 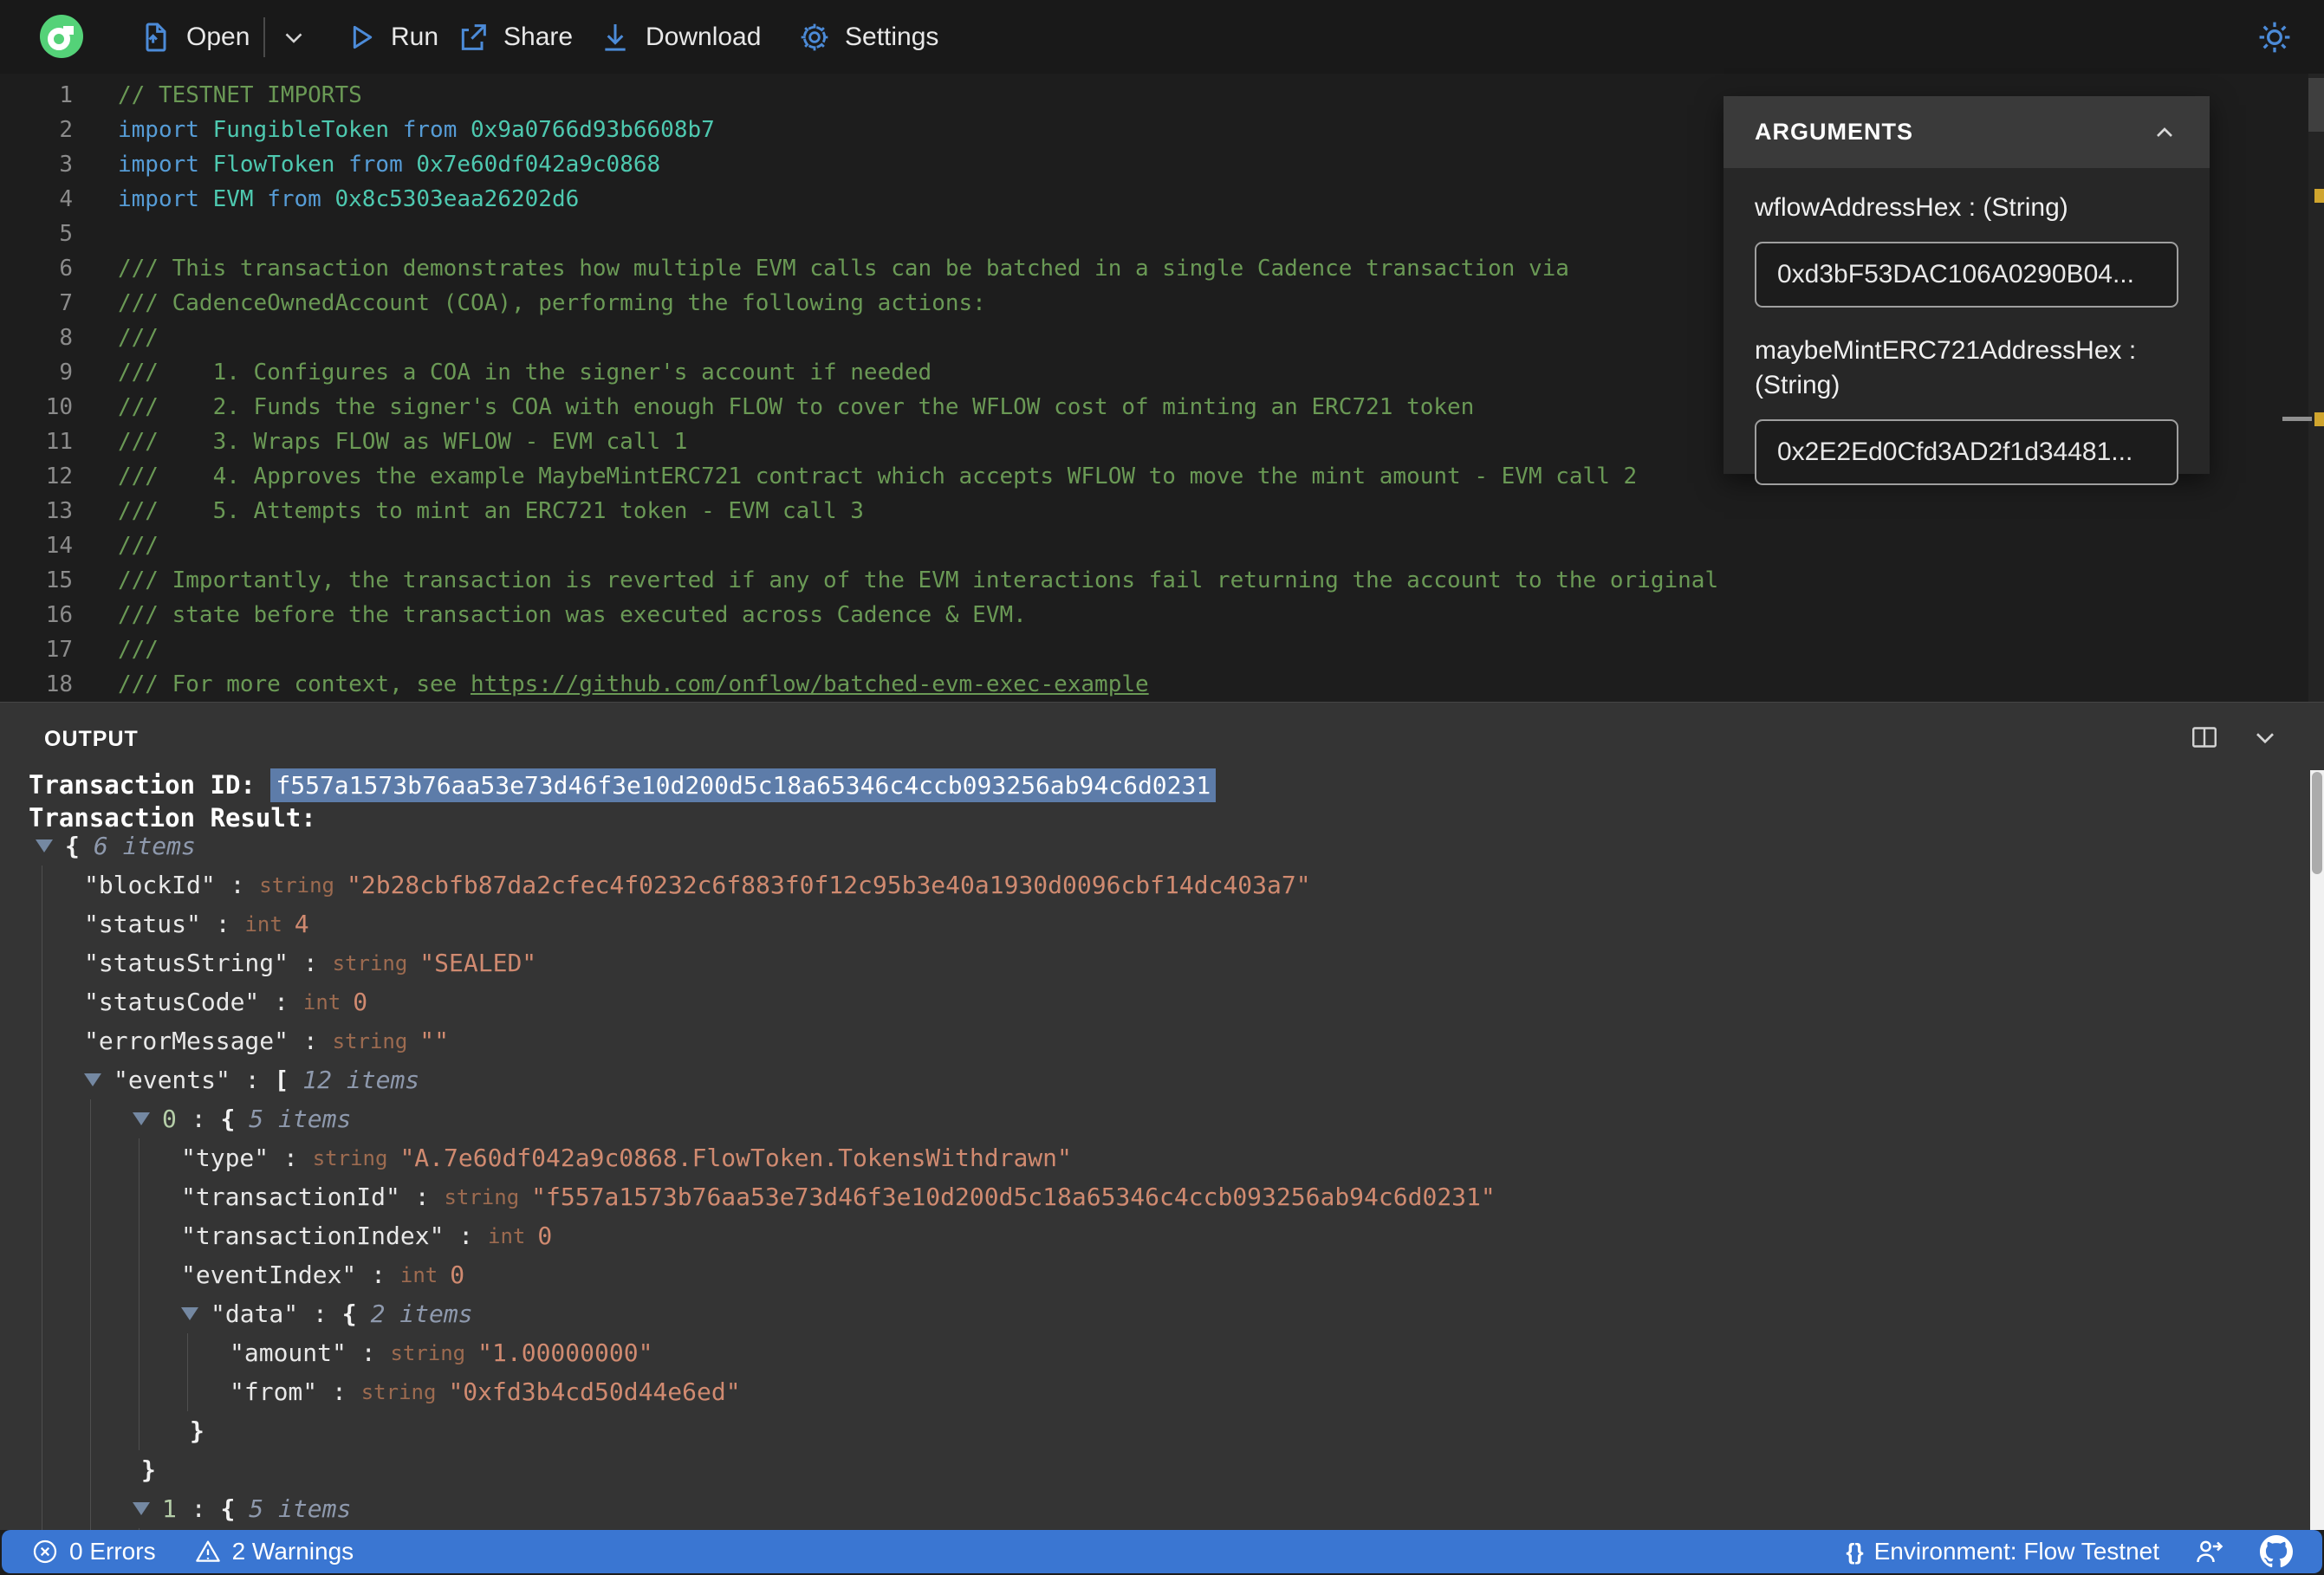 I want to click on output-title: OUTPUT, so click(x=91, y=739).